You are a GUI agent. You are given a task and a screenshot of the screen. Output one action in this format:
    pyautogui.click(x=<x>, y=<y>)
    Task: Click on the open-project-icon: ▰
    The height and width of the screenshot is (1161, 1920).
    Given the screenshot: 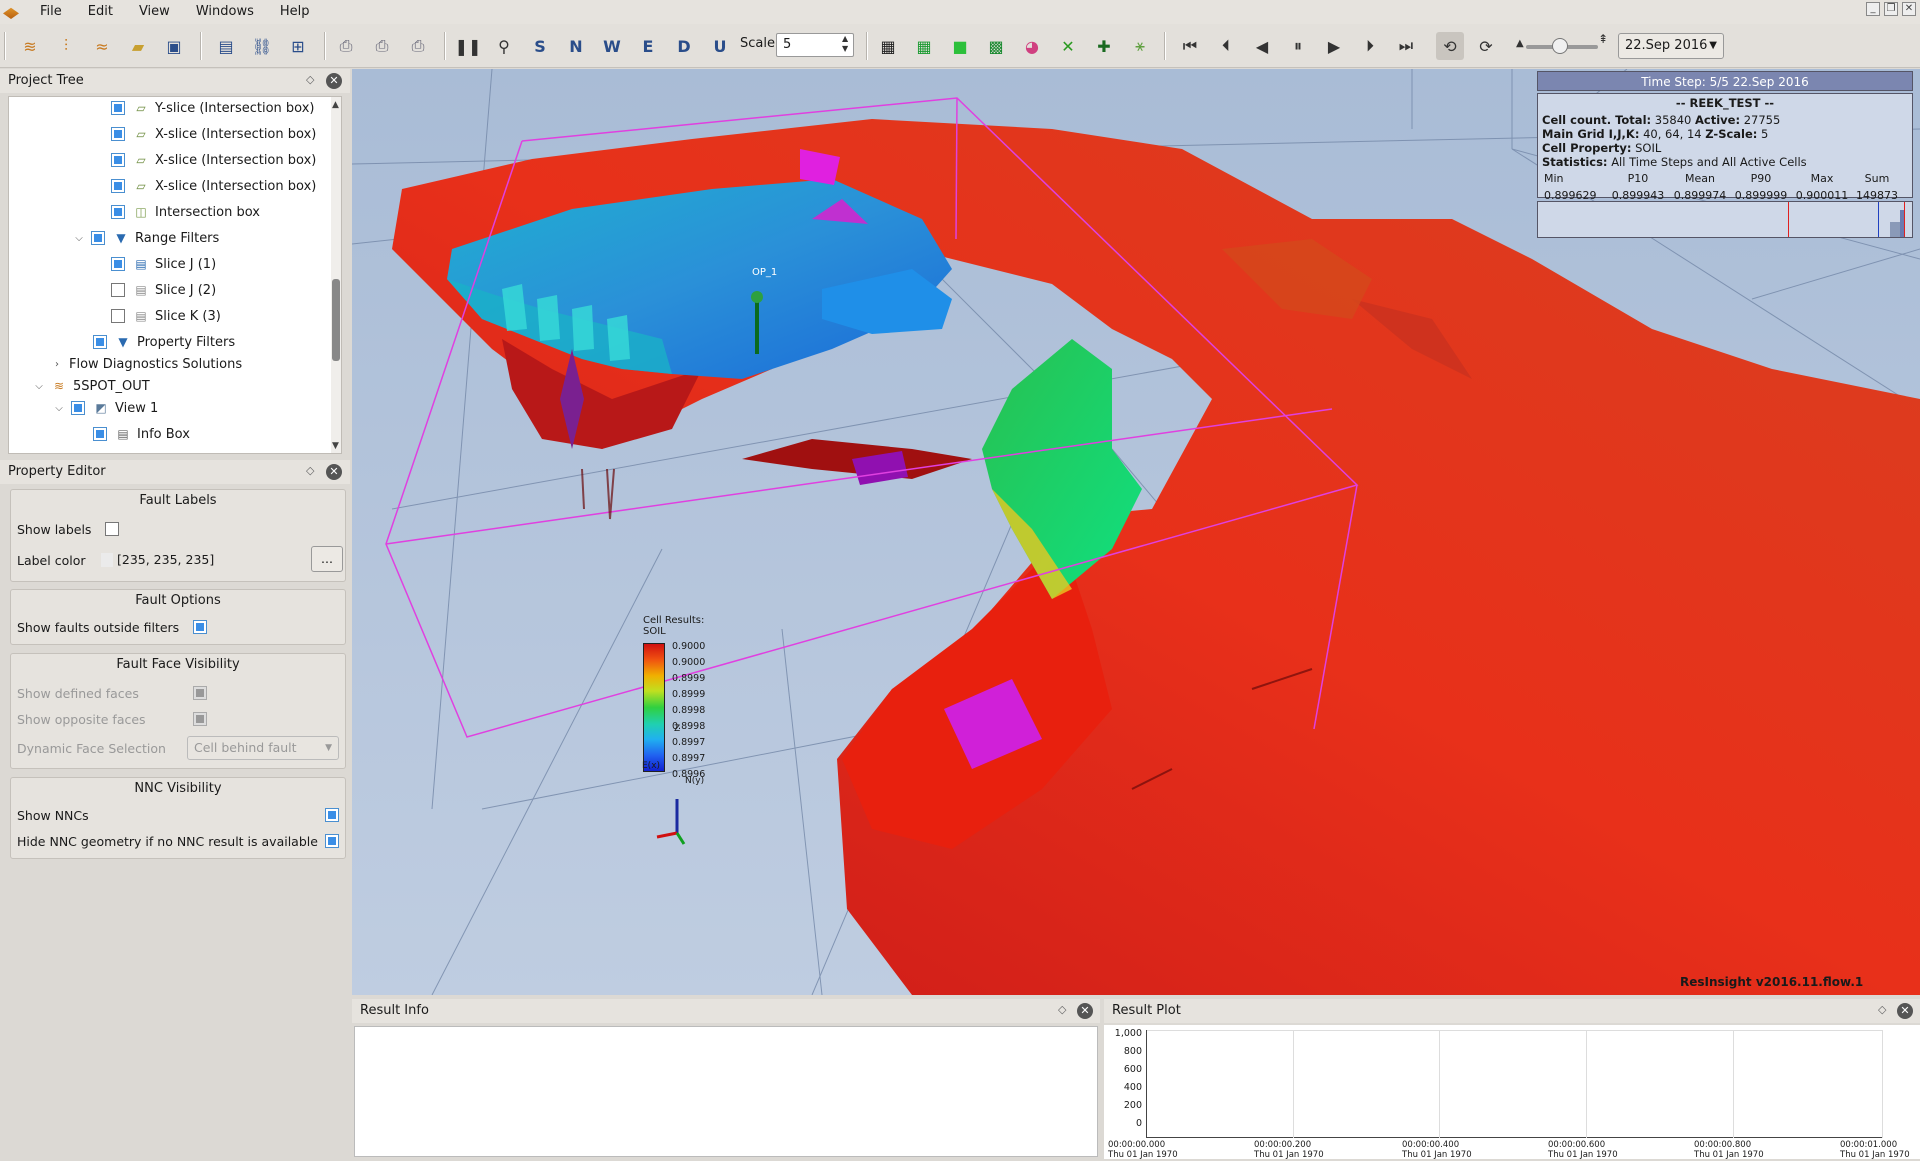 What is the action you would take?
    pyautogui.click(x=138, y=46)
    